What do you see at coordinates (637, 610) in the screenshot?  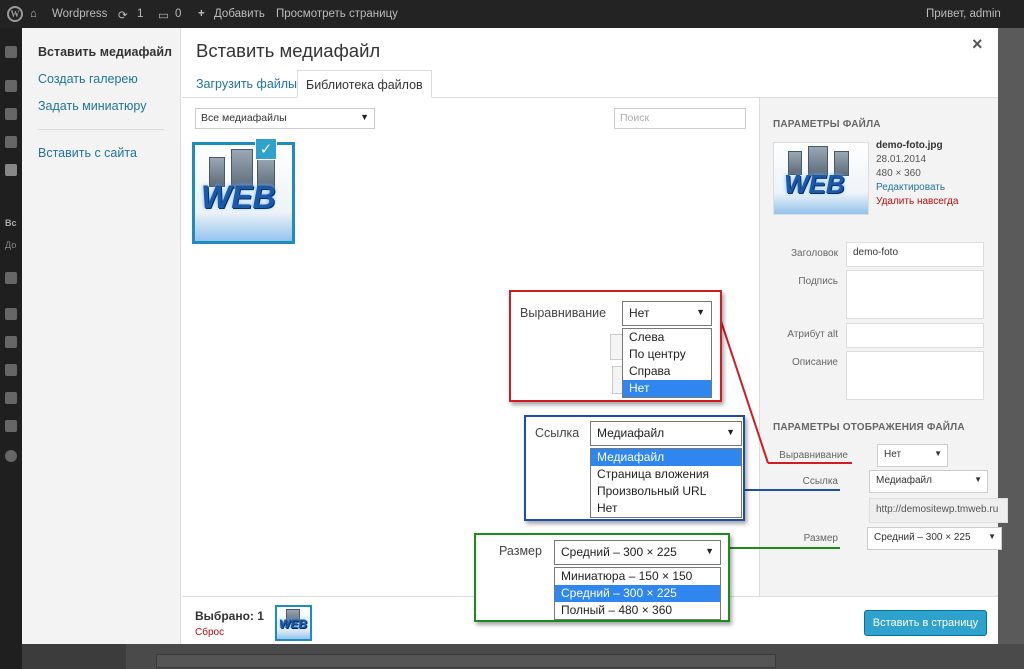 I see `size-option-full: Полный – 480 × 360` at bounding box center [637, 610].